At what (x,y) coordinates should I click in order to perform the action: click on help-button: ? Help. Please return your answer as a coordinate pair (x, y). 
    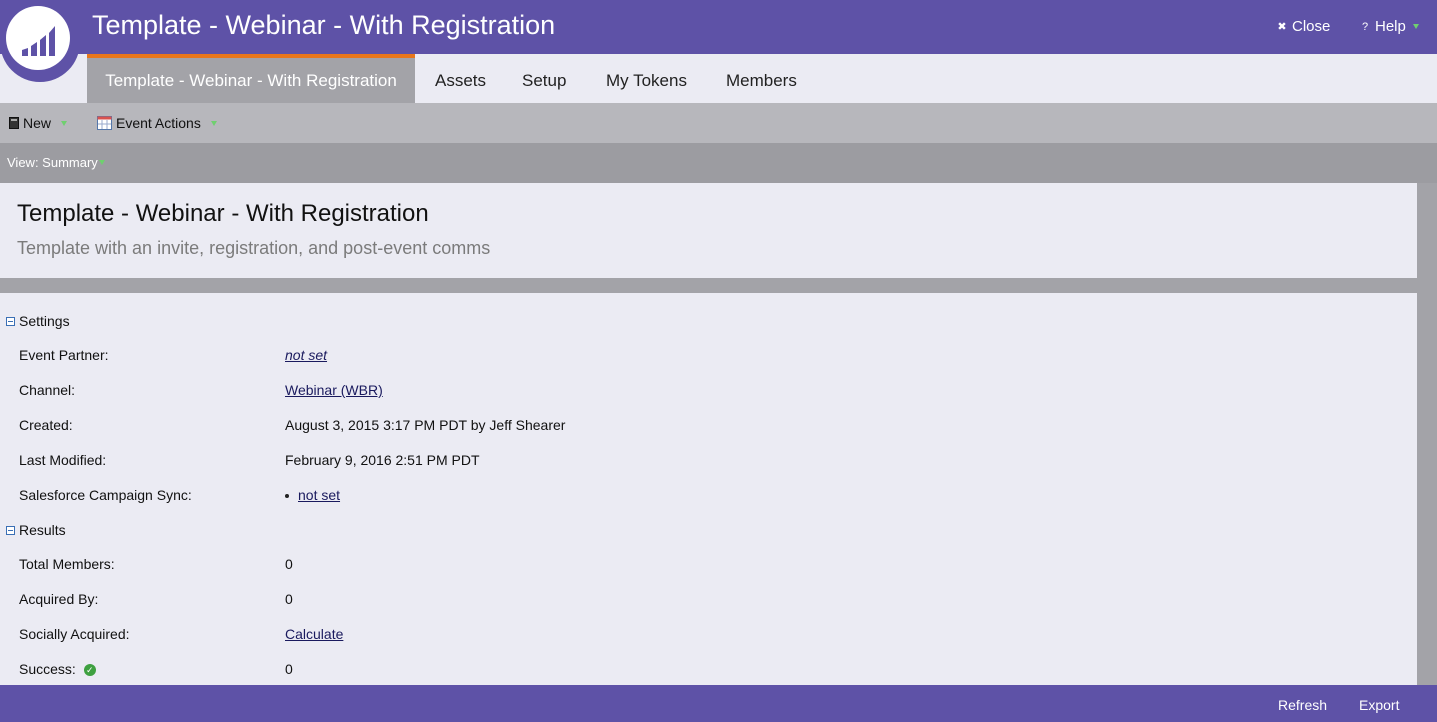
    Looking at the image, I should click on (1389, 26).